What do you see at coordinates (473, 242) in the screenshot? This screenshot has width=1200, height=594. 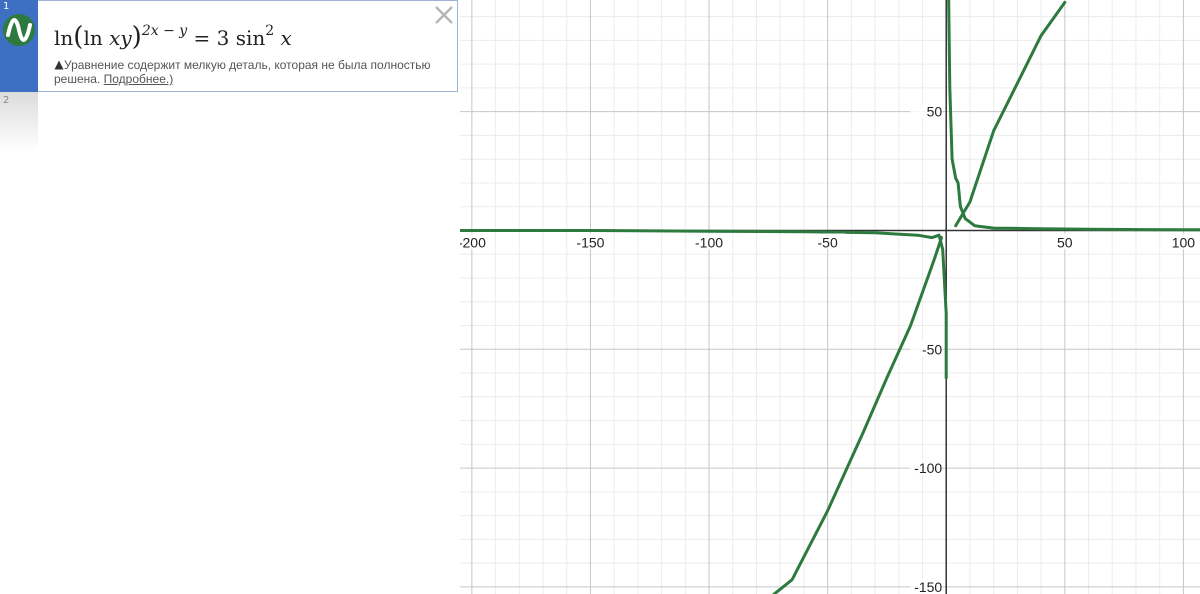 I see `x-tick-label: -200` at bounding box center [473, 242].